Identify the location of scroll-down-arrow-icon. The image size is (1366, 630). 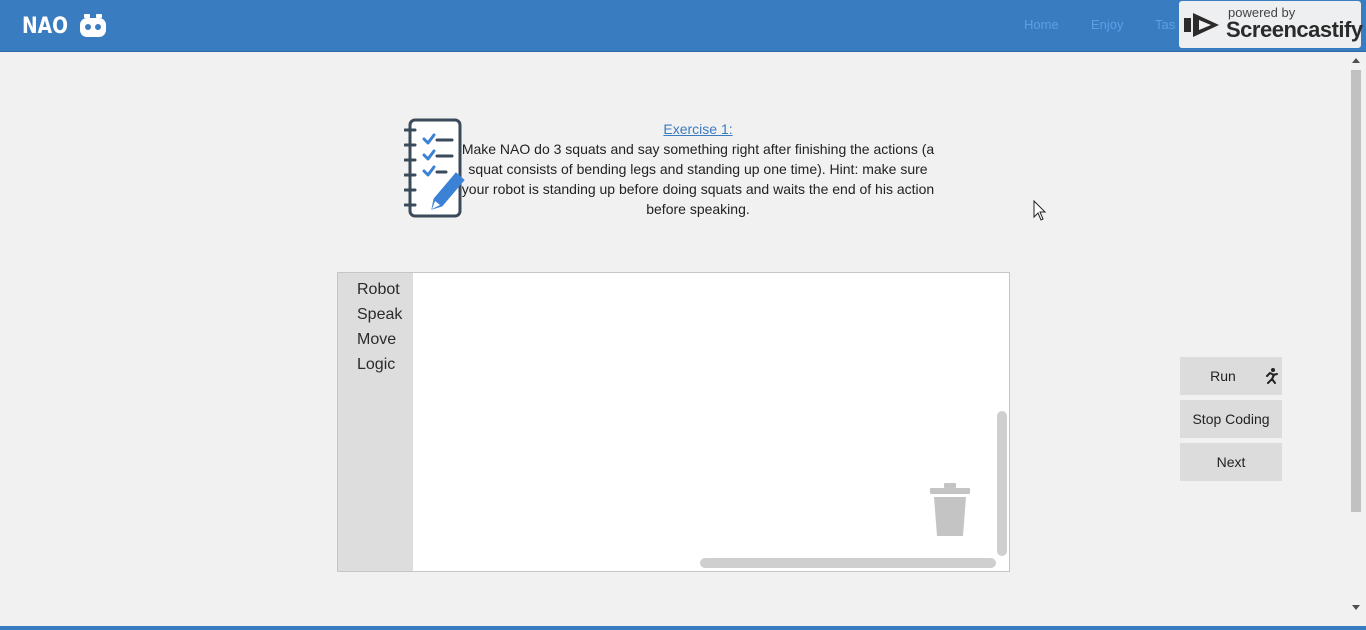
(1356, 608).